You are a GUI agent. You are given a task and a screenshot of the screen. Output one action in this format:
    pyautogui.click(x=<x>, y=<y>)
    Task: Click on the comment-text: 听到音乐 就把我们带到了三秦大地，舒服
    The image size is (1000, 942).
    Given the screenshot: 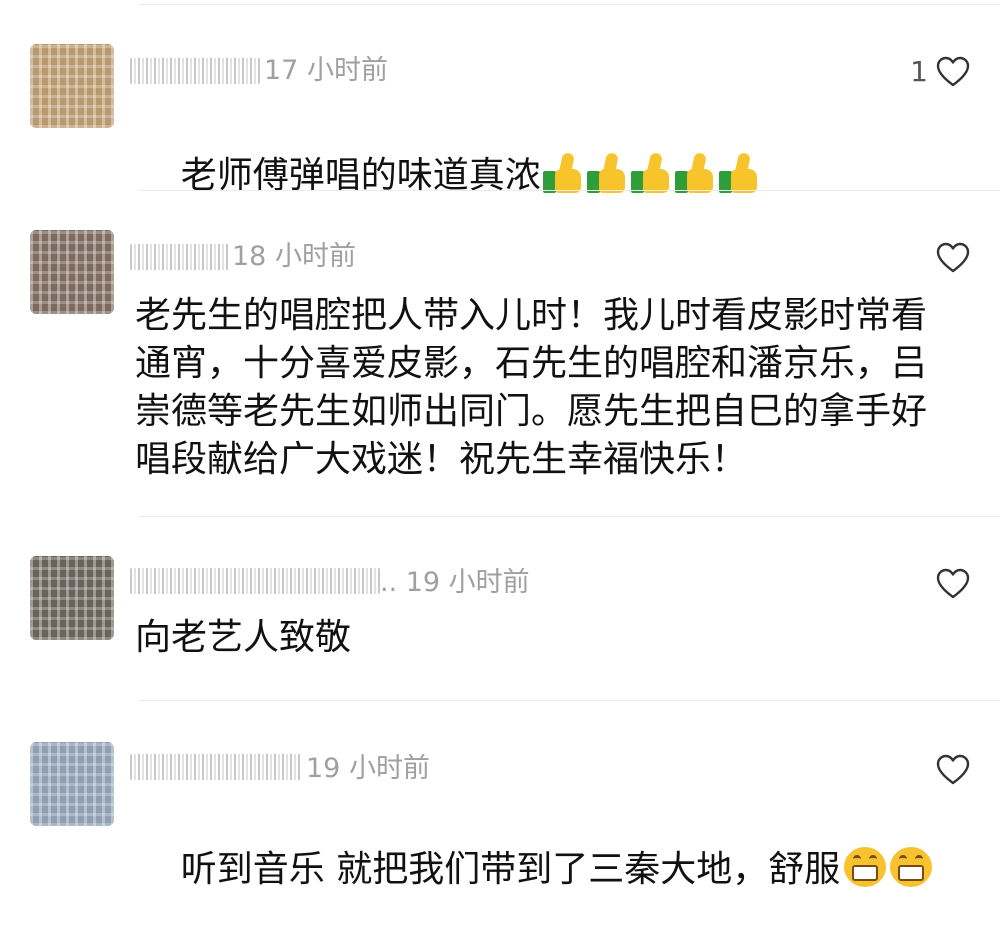 What is the action you would take?
    pyautogui.click(x=547, y=870)
    